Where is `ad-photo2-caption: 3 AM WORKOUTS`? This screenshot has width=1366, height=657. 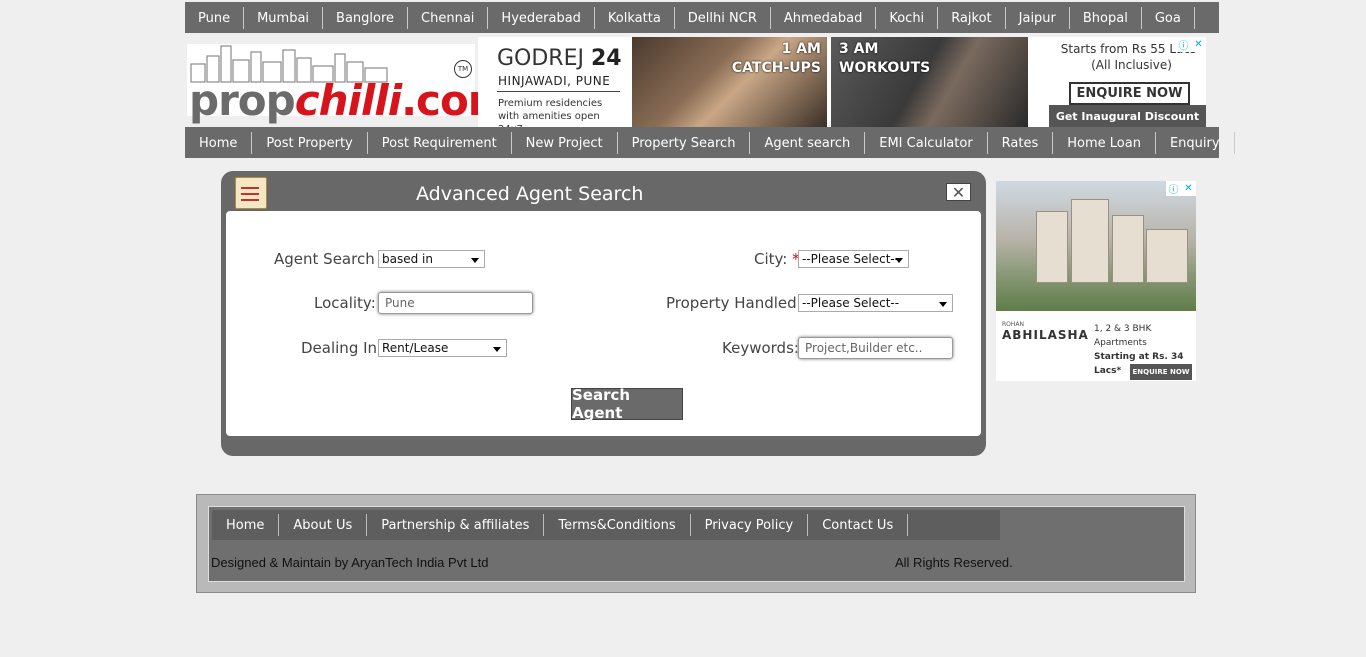 ad-photo2-caption: 3 AM WORKOUTS is located at coordinates (884, 59).